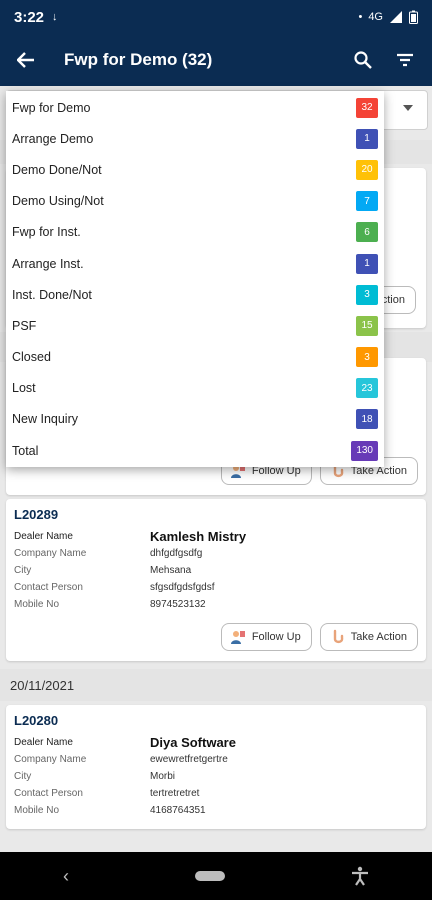 The height and width of the screenshot is (900, 432). What do you see at coordinates (48, 263) in the screenshot?
I see `dropdown-item-label: Arrange Inst.` at bounding box center [48, 263].